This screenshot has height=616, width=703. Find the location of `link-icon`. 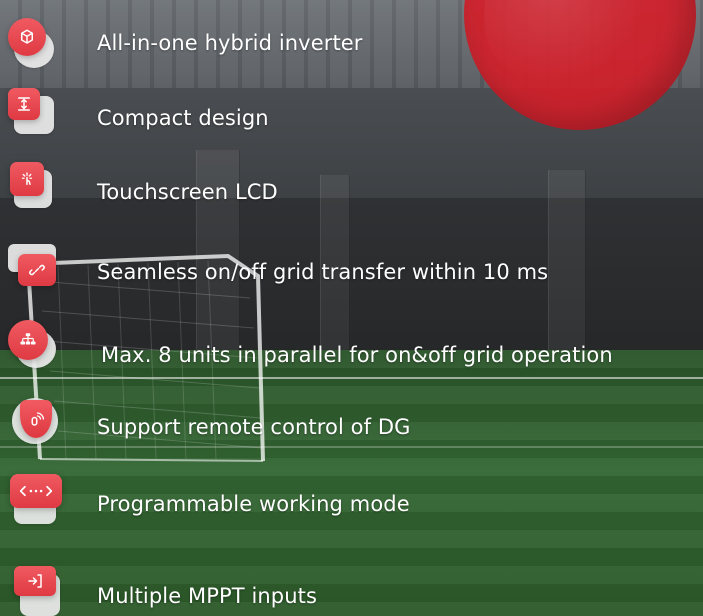

link-icon is located at coordinates (37, 270).